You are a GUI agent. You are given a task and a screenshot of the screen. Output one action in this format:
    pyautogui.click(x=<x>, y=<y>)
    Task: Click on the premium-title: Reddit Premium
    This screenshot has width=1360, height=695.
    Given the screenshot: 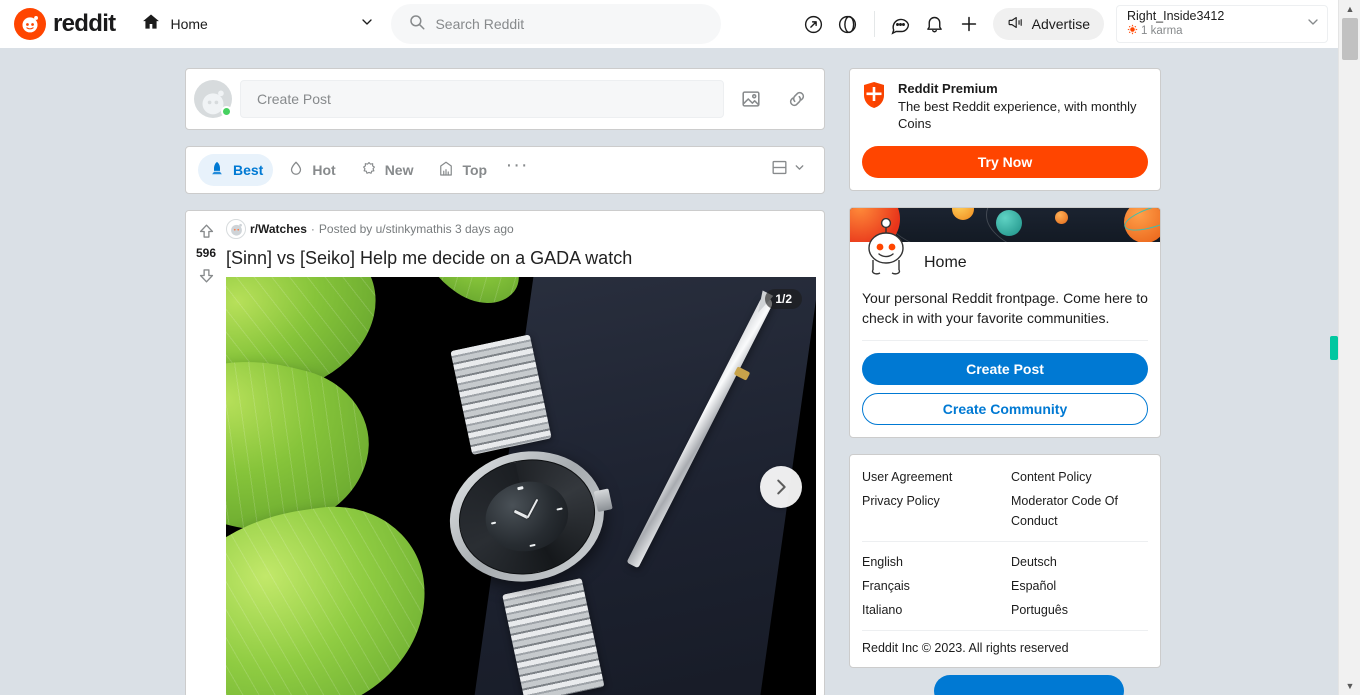 What is the action you would take?
    pyautogui.click(x=948, y=88)
    